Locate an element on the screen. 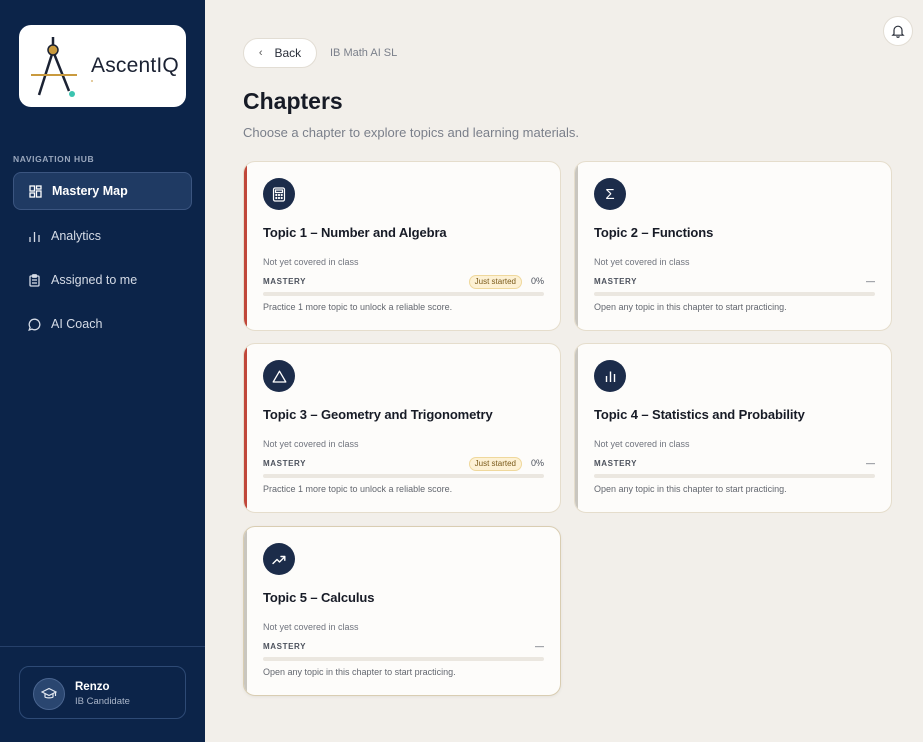 Image resolution: width=923 pixels, height=742 pixels. sigma-icon: Σ is located at coordinates (610, 194).